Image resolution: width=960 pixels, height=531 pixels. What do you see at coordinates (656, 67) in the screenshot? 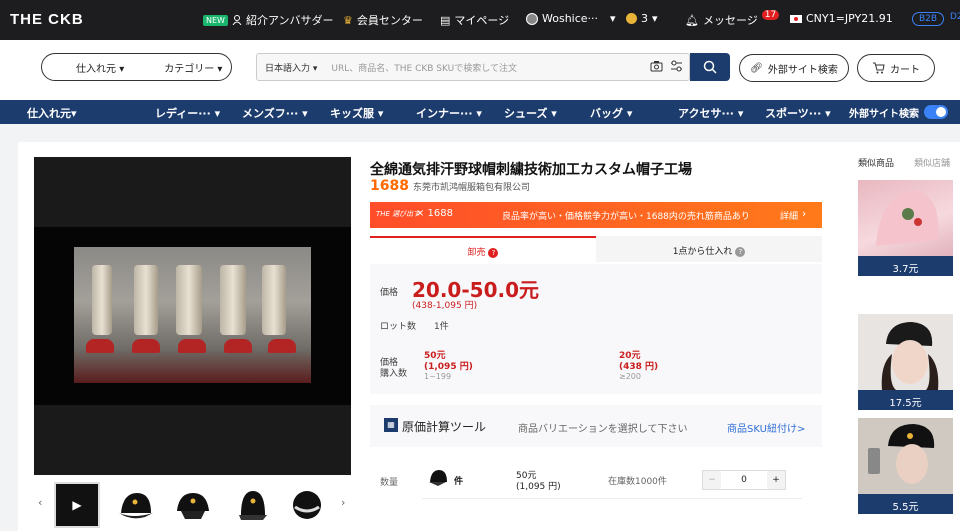
I see `camera-icon` at bounding box center [656, 67].